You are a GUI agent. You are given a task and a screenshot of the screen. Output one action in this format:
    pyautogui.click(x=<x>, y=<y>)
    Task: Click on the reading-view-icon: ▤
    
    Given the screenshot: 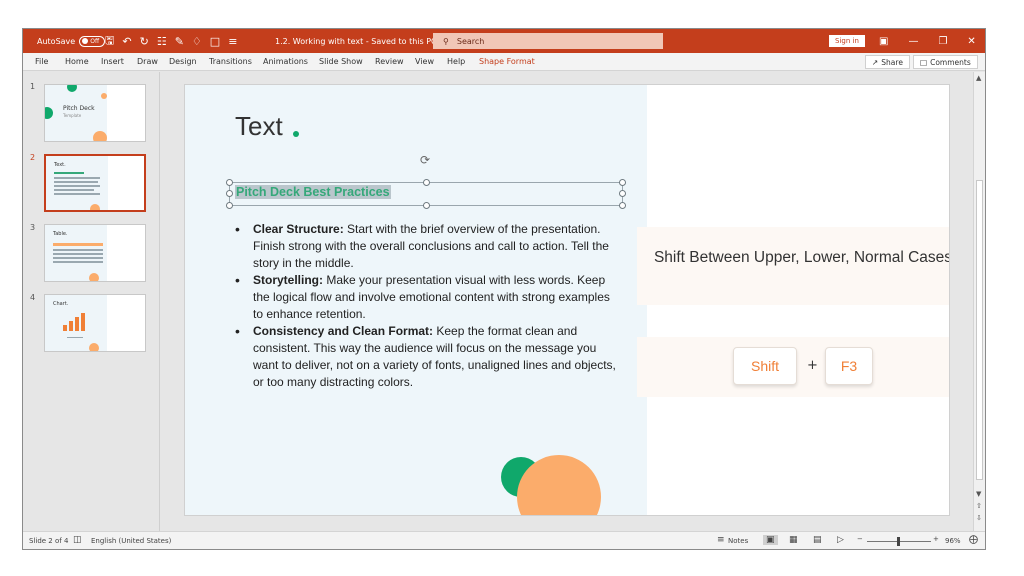 What is the action you would take?
    pyautogui.click(x=817, y=540)
    